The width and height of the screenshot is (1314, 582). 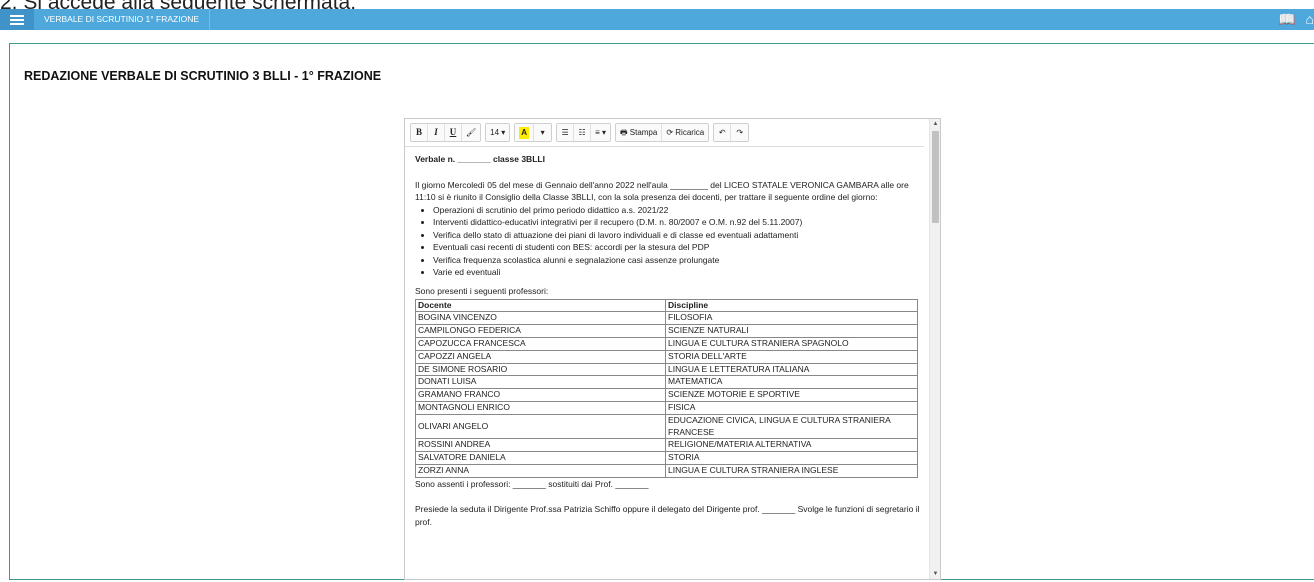 I want to click on format-group: B I U 🖌, so click(x=446, y=132).